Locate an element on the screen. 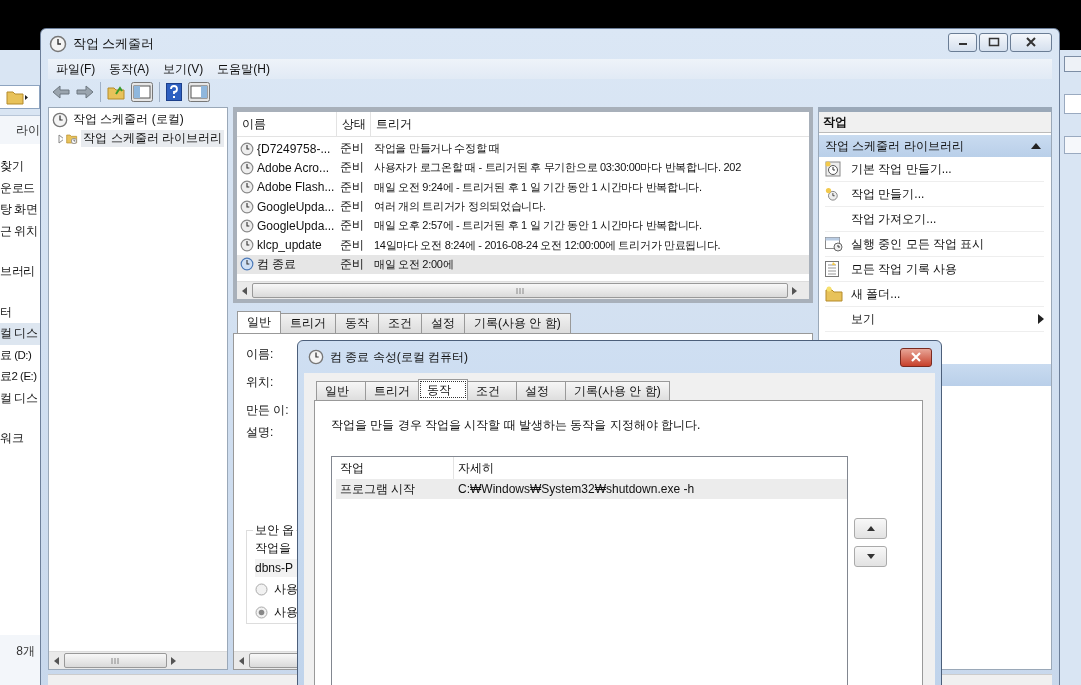 This screenshot has height=685, width=1081. navigation-item: 료 (D:) is located at coordinates (20, 355).